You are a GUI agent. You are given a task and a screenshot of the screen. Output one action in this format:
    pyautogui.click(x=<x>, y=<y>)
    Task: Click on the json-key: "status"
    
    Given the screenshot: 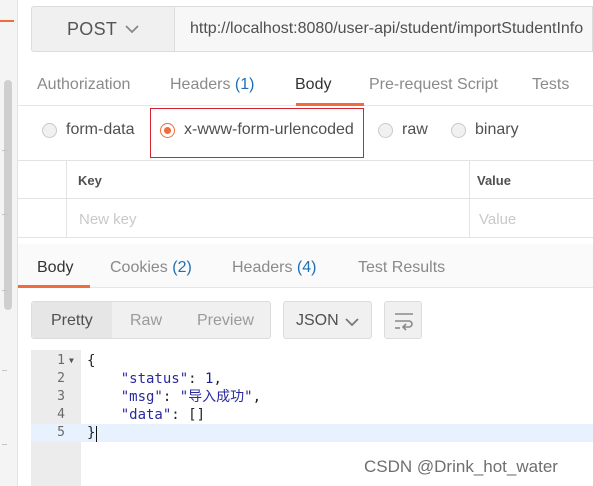 What is the action you would take?
    pyautogui.click(x=154, y=379)
    